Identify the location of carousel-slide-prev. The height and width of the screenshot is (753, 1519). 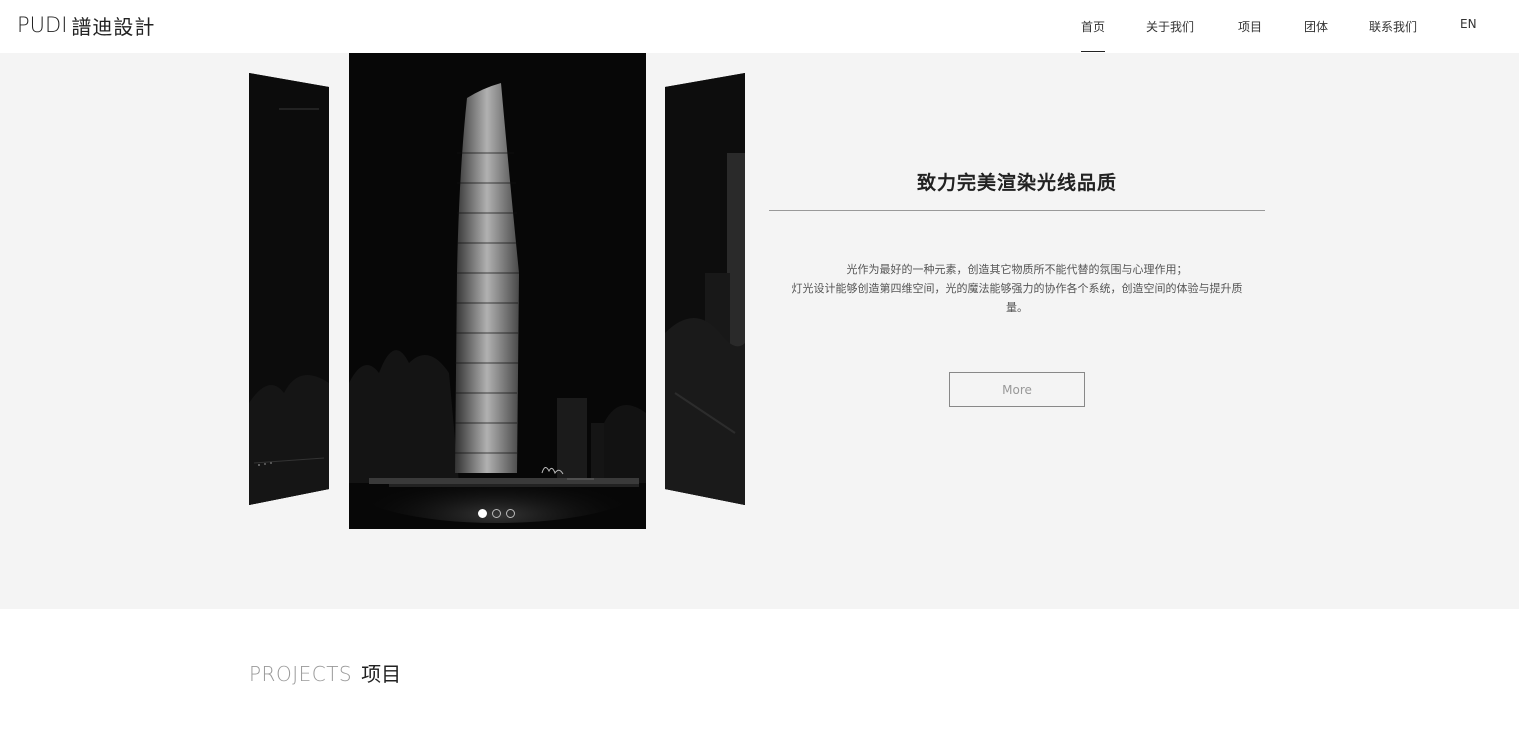
(289, 289).